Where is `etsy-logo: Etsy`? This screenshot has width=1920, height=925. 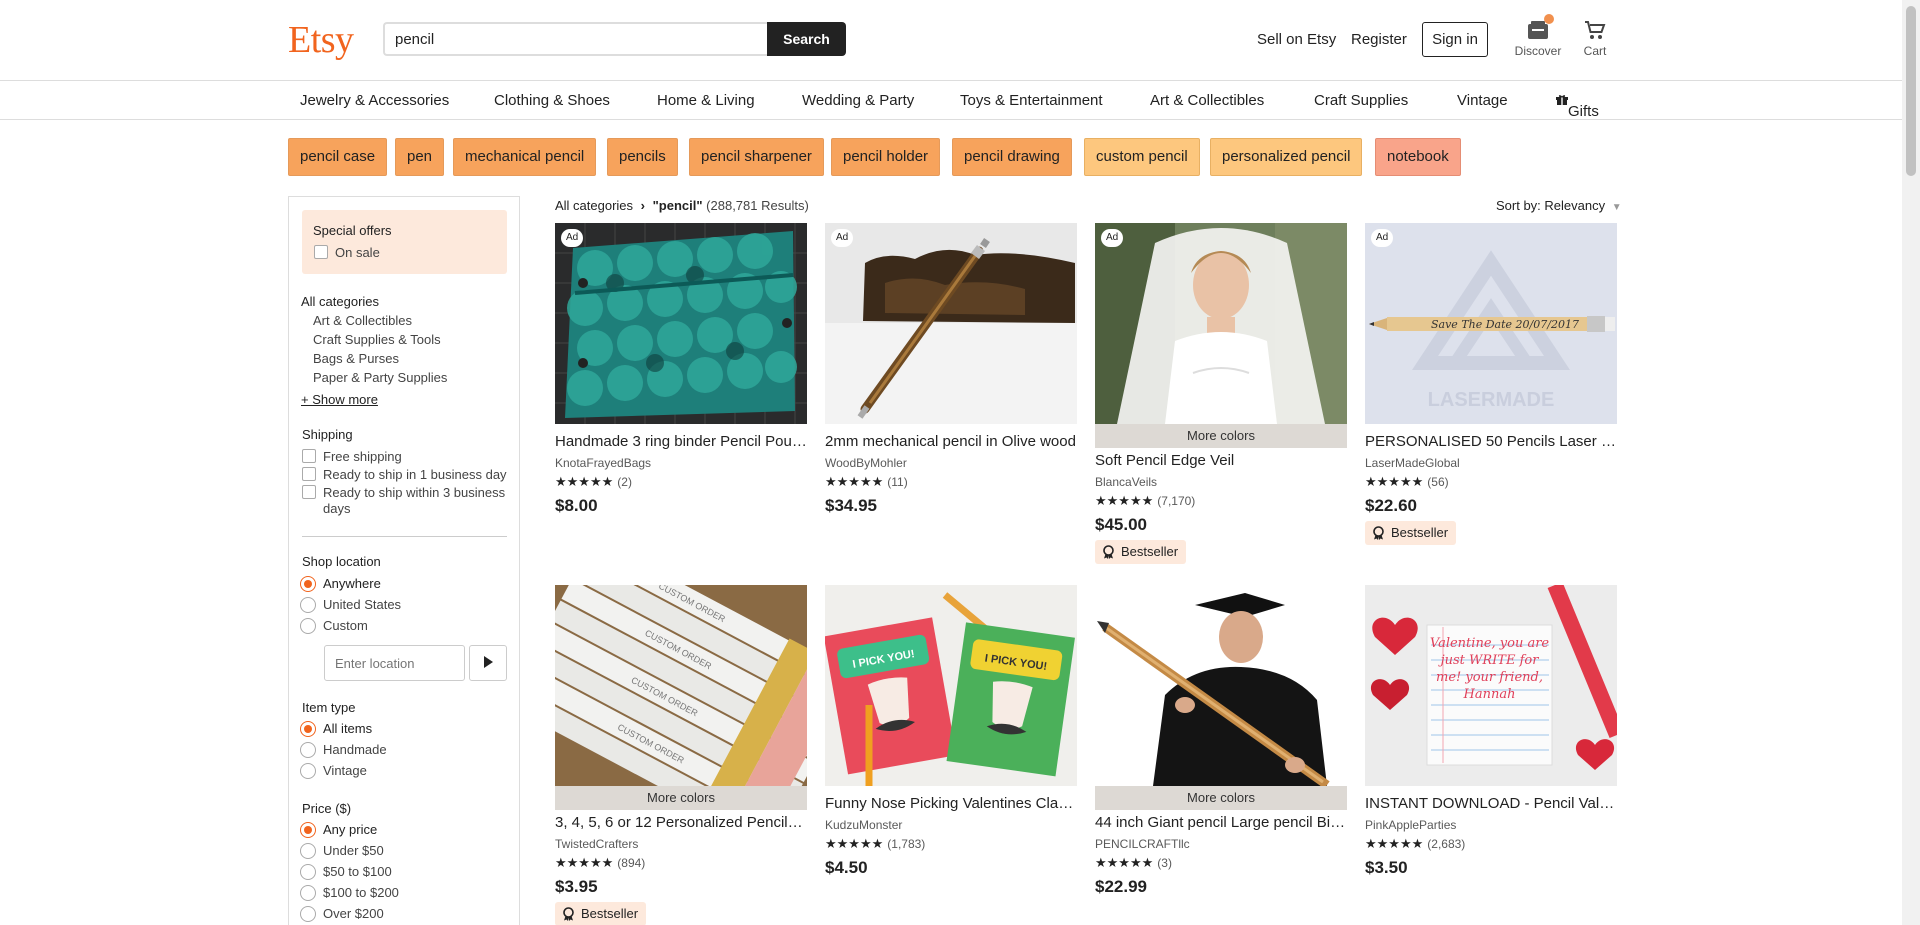 etsy-logo: Etsy is located at coordinates (321, 40).